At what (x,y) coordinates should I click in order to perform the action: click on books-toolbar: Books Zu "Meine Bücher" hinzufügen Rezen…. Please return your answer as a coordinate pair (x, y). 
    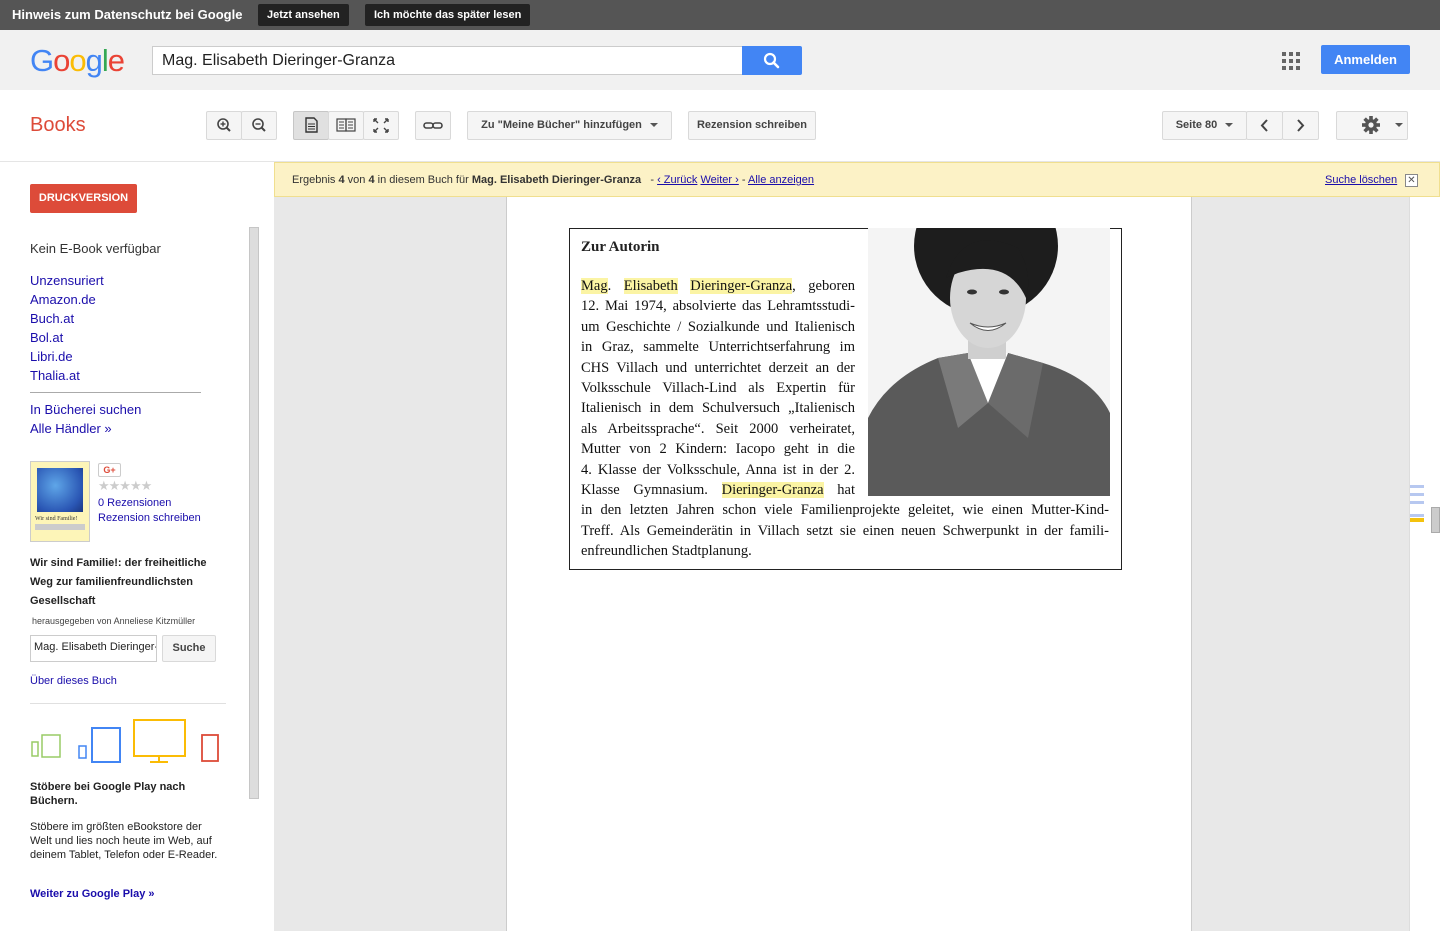
    Looking at the image, I should click on (720, 126).